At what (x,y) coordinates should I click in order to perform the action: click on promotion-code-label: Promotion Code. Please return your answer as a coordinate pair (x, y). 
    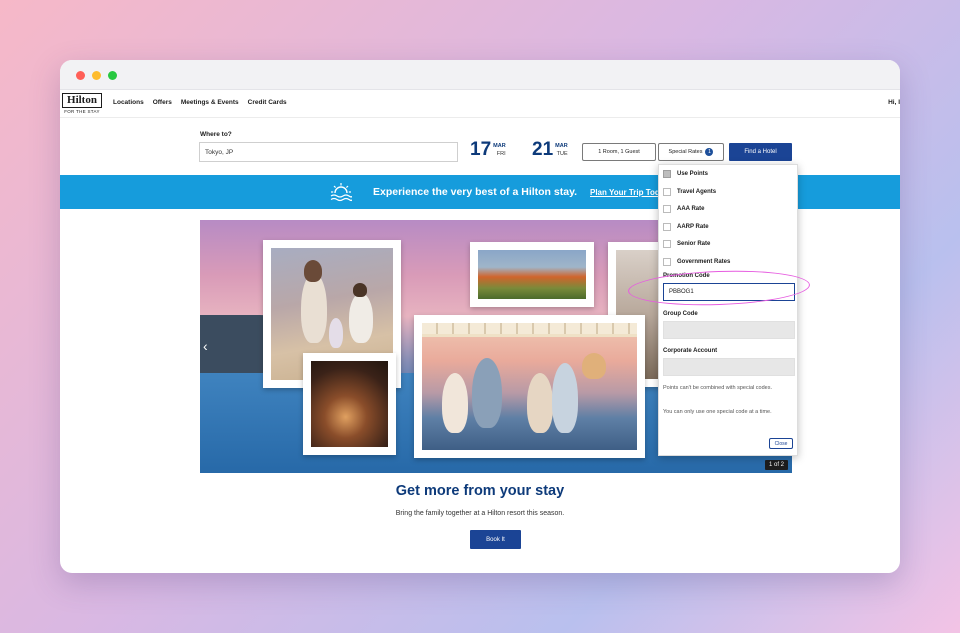
    Looking at the image, I should click on (686, 276).